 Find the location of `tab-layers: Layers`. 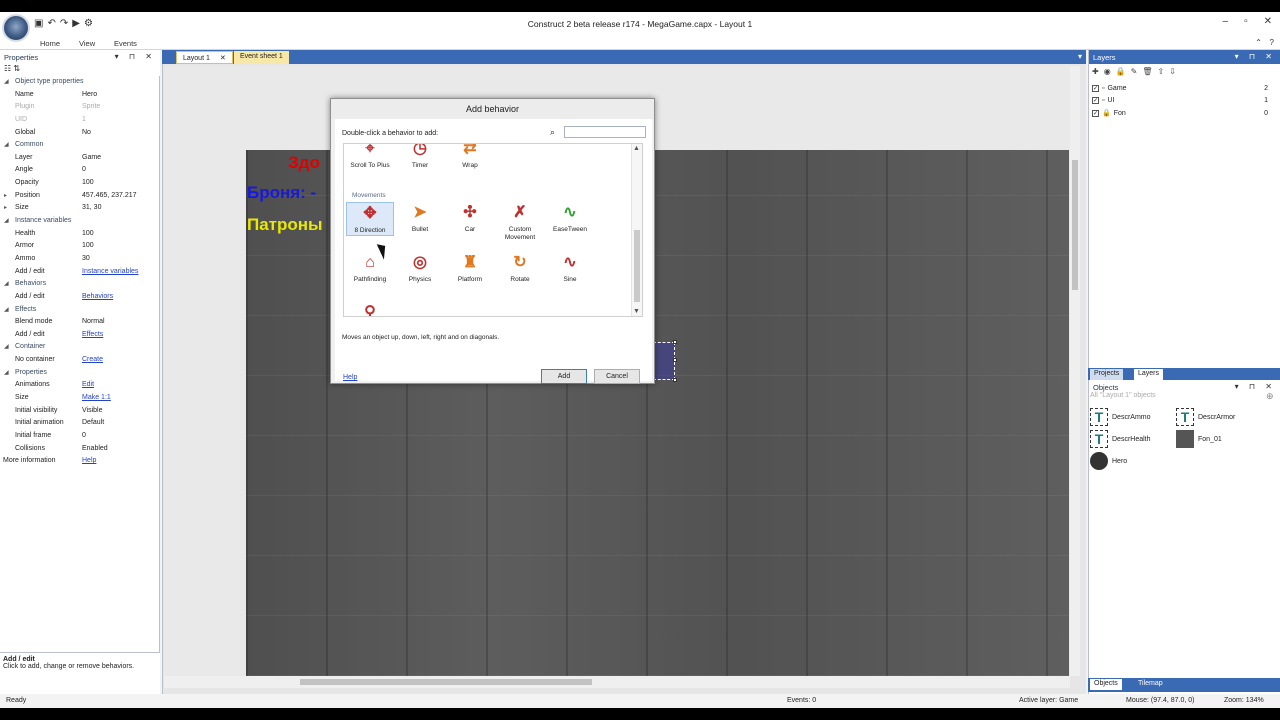

tab-layers: Layers is located at coordinates (1149, 374).